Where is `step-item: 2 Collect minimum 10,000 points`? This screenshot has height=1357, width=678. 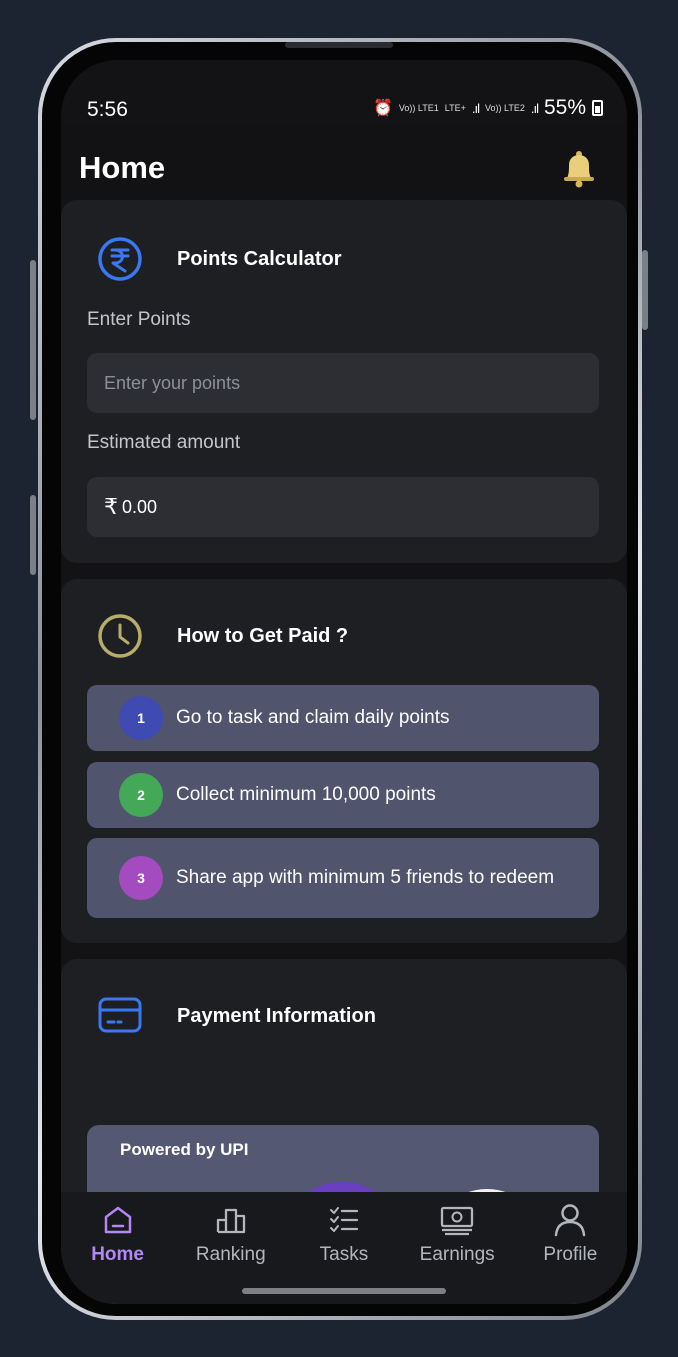 step-item: 2 Collect minimum 10,000 points is located at coordinates (343, 795).